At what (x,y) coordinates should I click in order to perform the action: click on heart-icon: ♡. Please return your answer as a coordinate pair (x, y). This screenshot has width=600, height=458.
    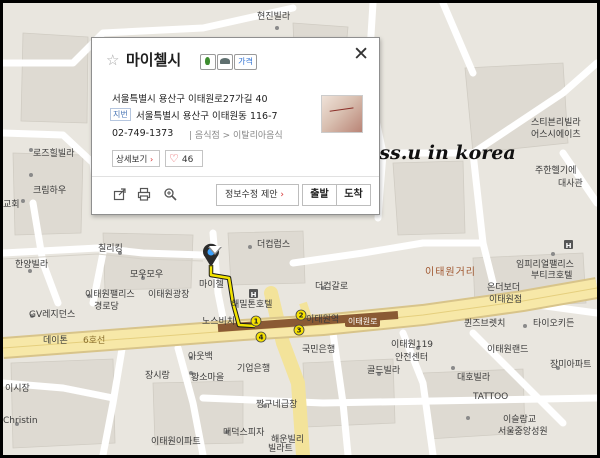
    Looking at the image, I should click on (174, 158).